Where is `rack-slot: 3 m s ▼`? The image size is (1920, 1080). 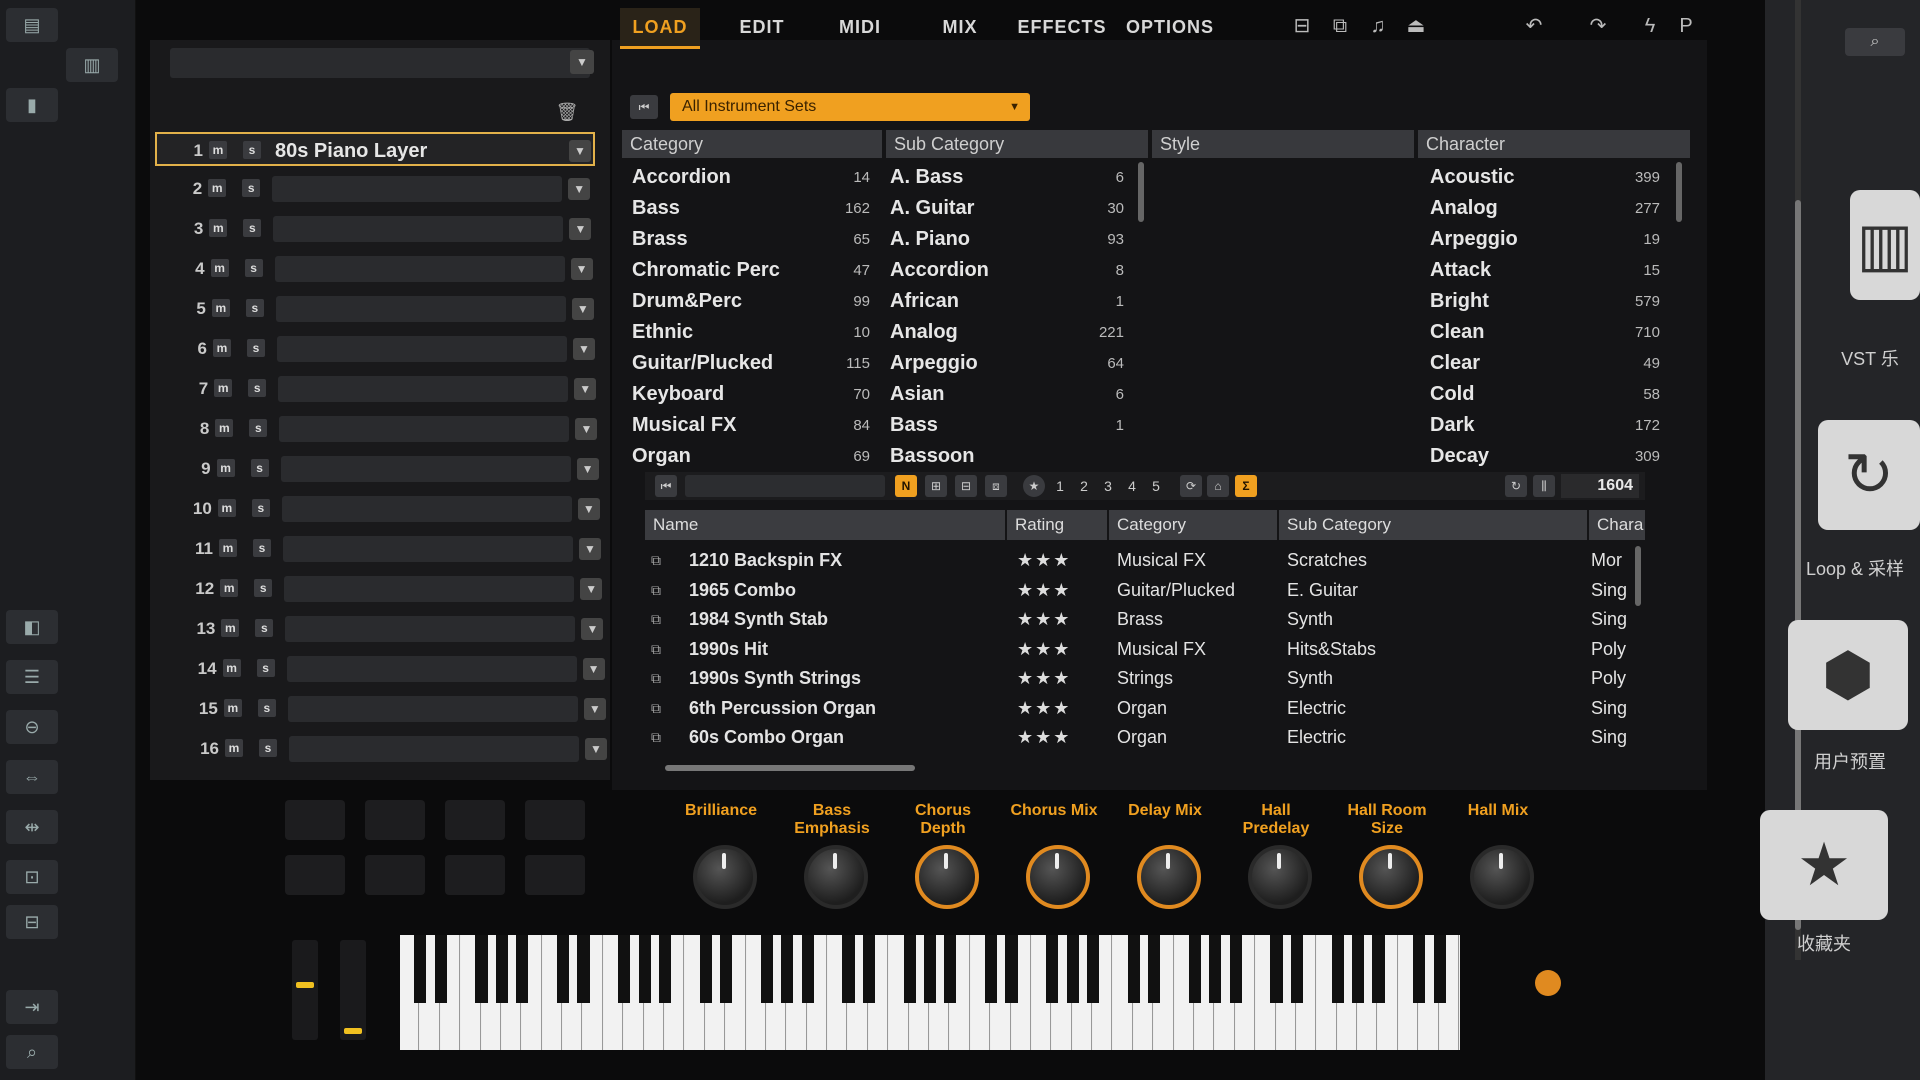 rack-slot: 3 m s ▼ is located at coordinates (377, 229).